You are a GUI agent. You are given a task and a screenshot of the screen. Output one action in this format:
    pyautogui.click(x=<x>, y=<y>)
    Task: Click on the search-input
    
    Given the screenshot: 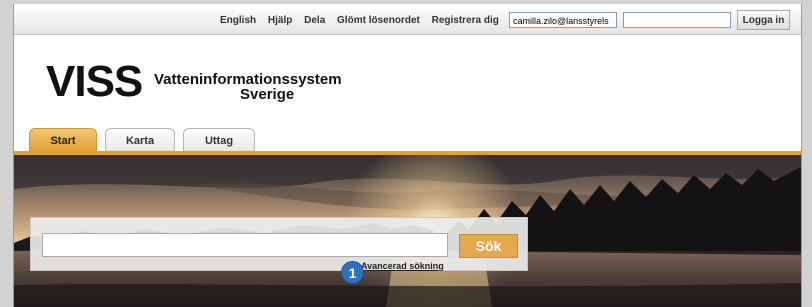 What is the action you would take?
    pyautogui.click(x=245, y=245)
    